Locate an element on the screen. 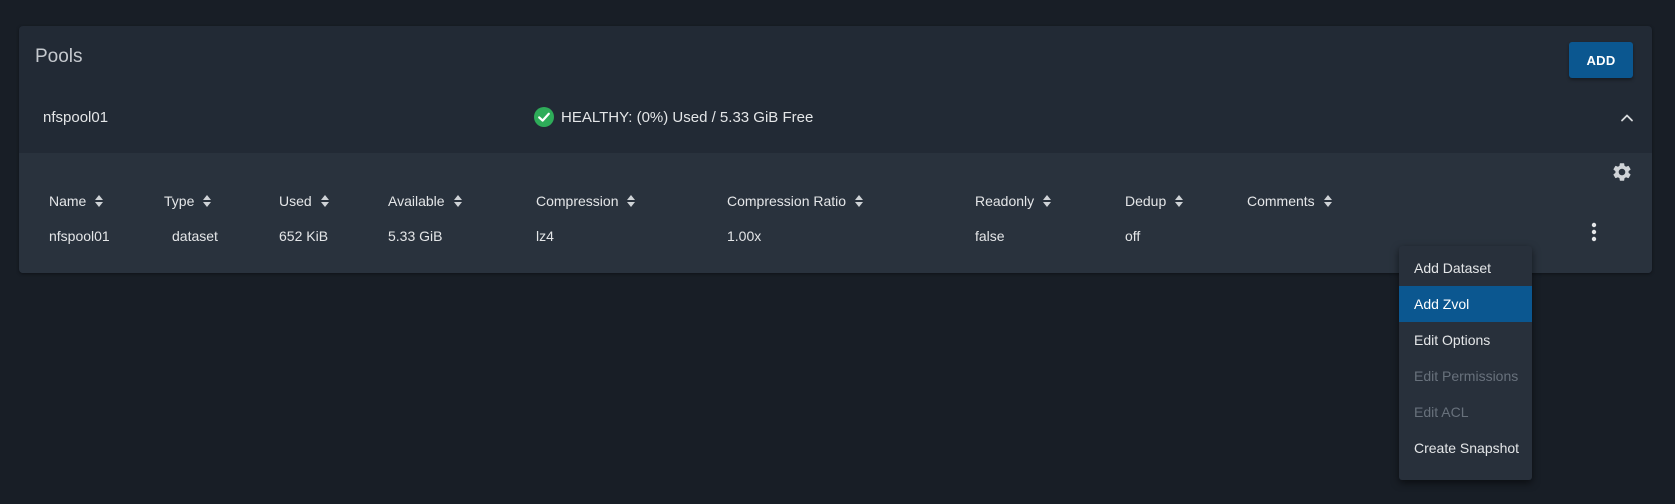  cell-type: dataset is located at coordinates (195, 236).